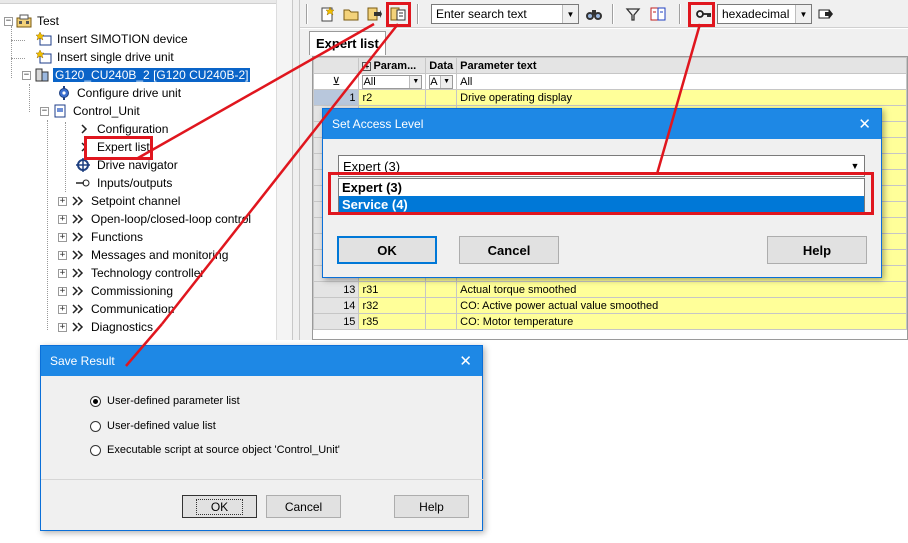  Describe the element at coordinates (601, 193) in the screenshot. I see `annotation-box-access-options` at that location.